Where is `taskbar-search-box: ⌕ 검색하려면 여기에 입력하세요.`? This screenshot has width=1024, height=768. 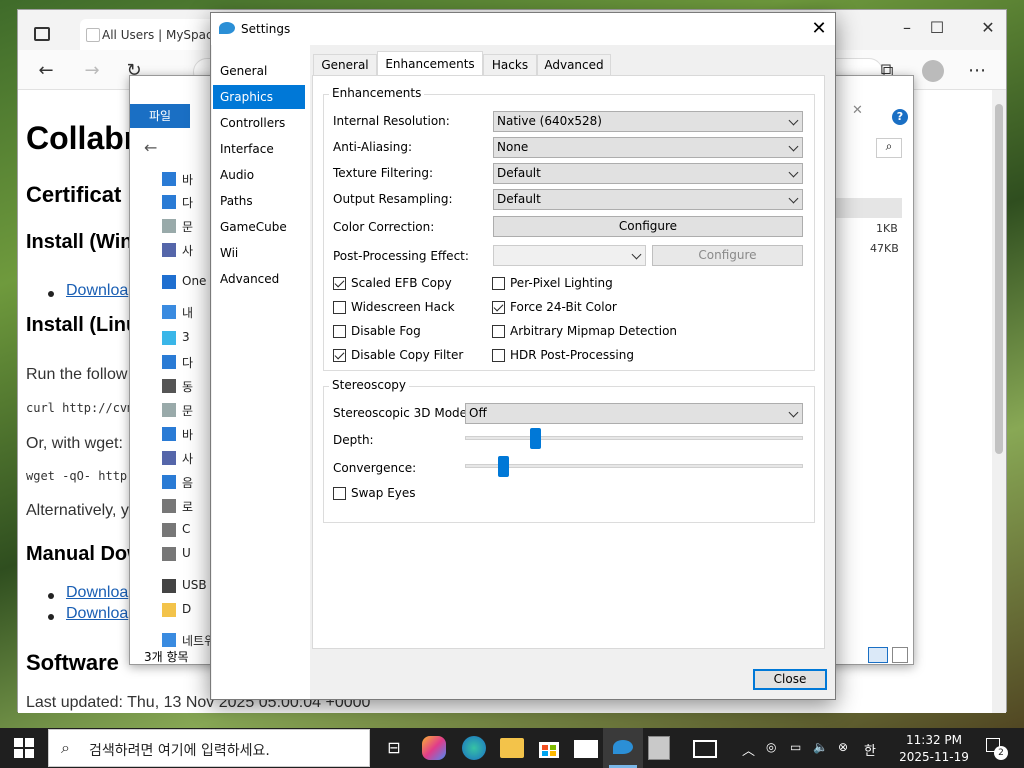
taskbar-search-box: ⌕ 검색하려면 여기에 입력하세요. is located at coordinates (209, 748).